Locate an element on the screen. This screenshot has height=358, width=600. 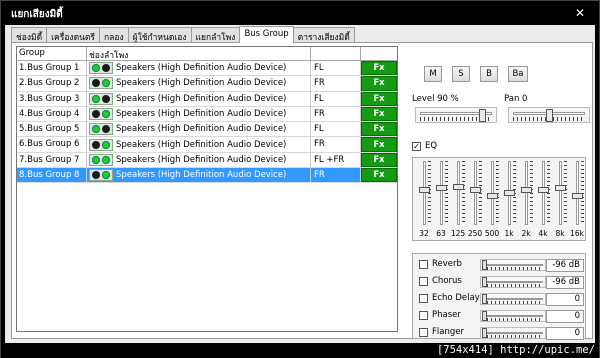
eq-checkbox: ✓ is located at coordinates (416, 146).